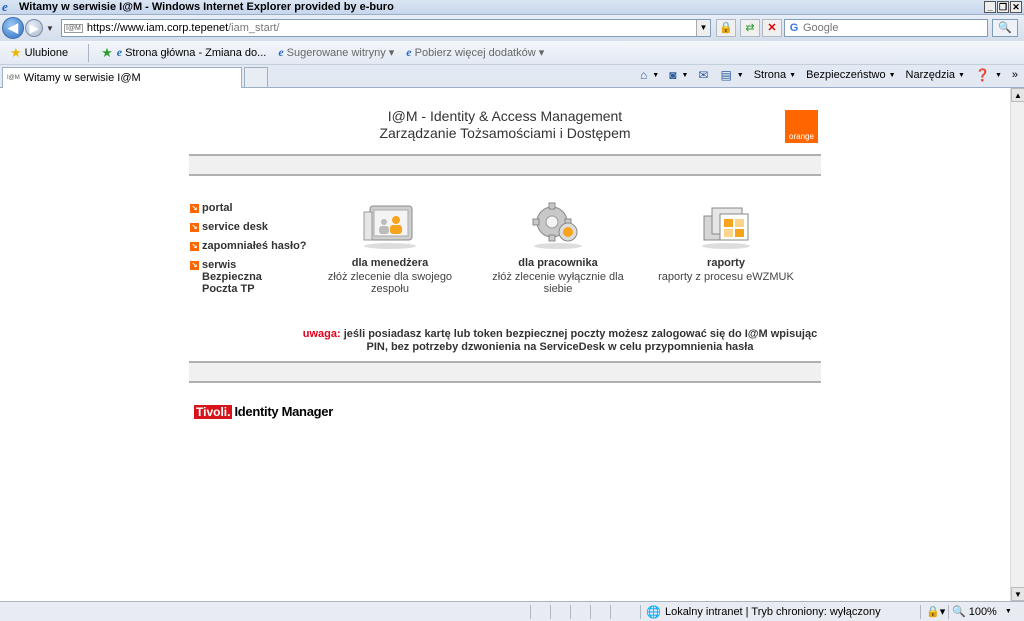 The height and width of the screenshot is (621, 1024). I want to click on tile-employee-subtitle: złóż zlecenie wyłącznie dla siebie, so click(558, 283).